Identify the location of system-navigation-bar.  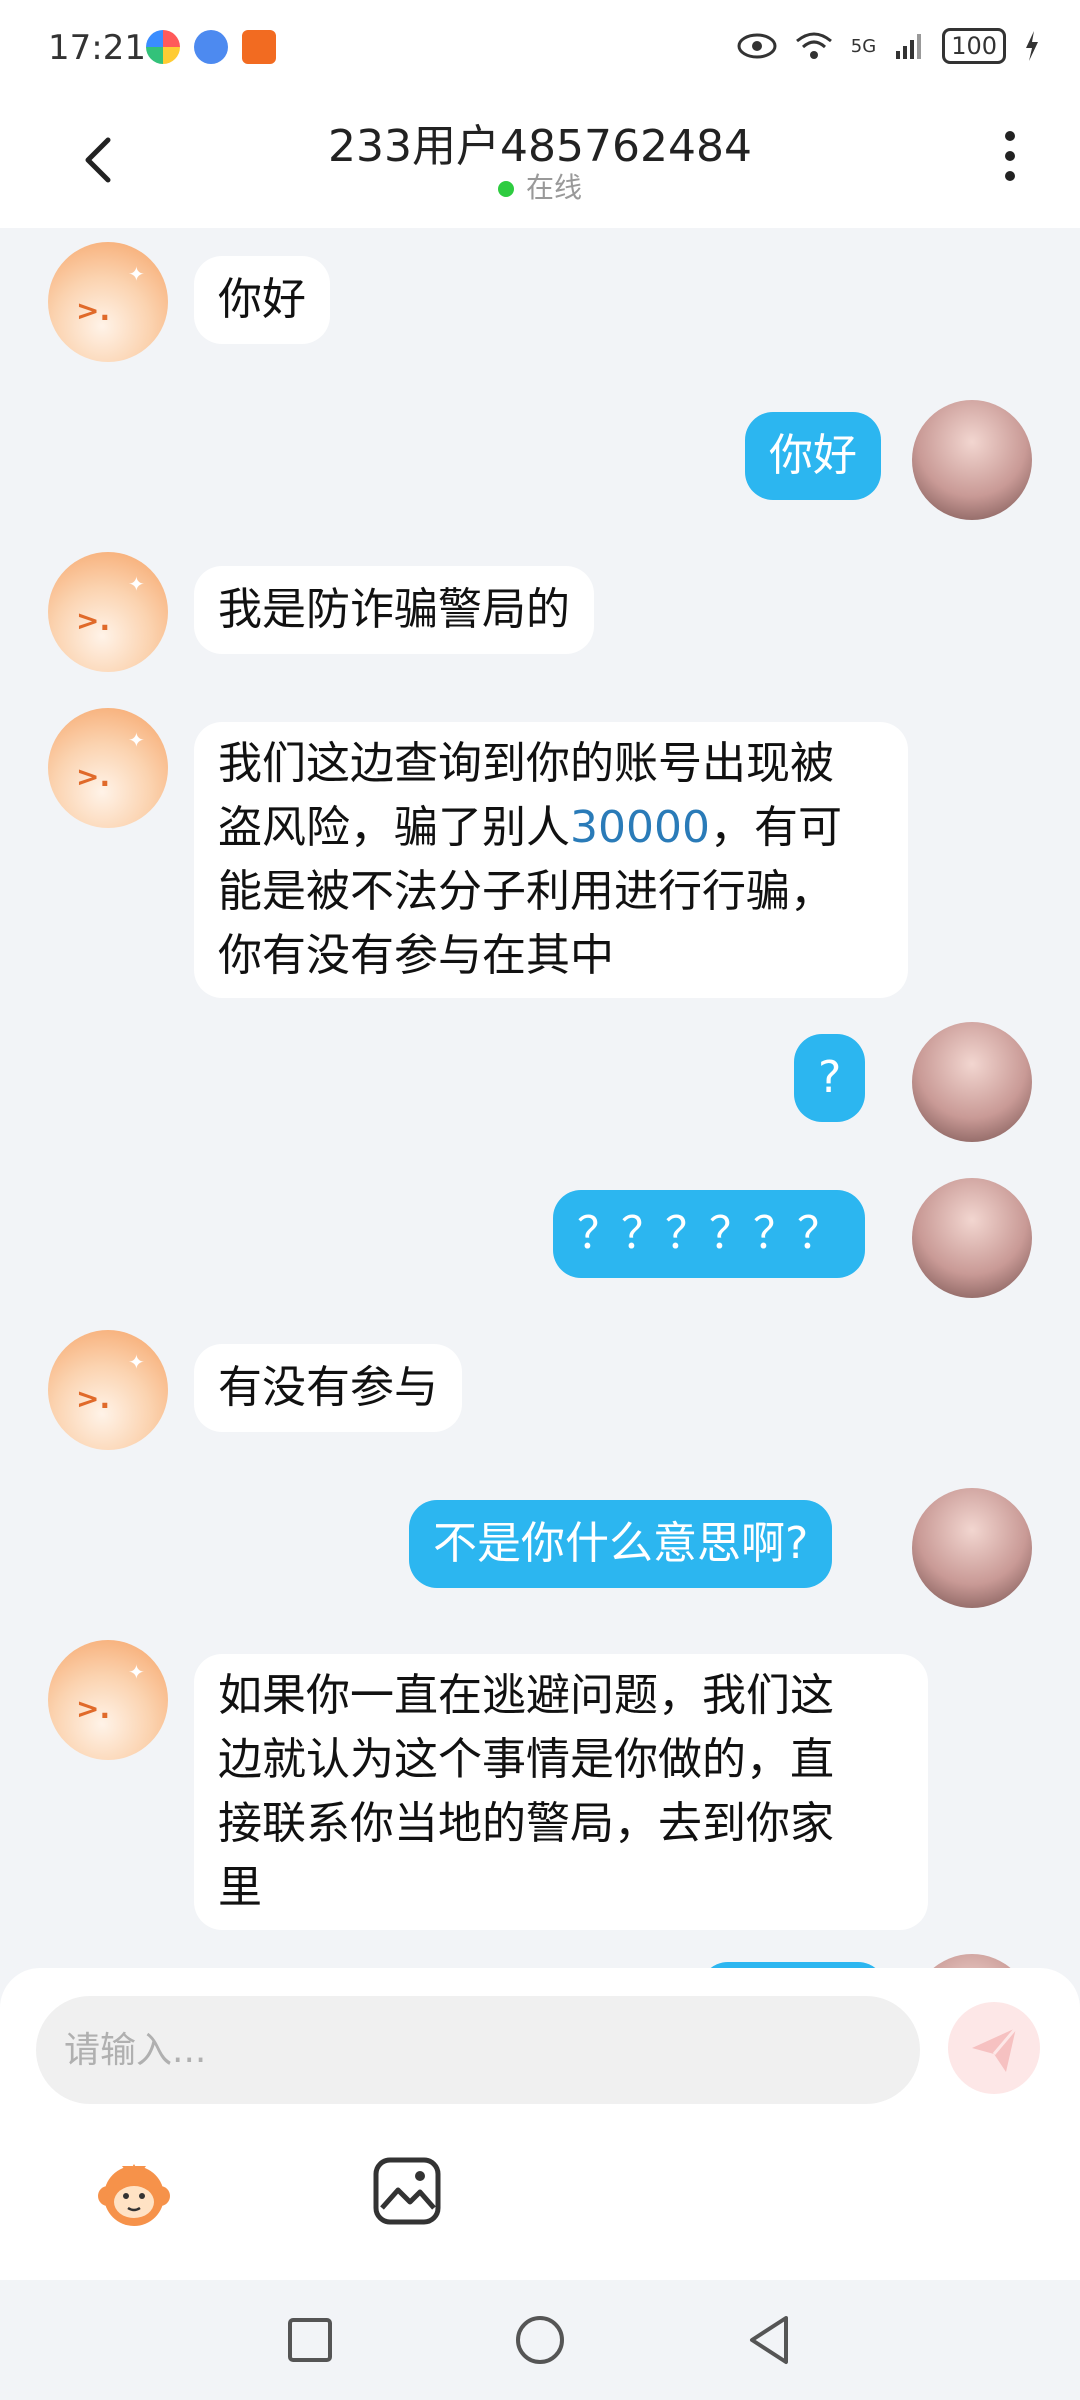
(540, 2340).